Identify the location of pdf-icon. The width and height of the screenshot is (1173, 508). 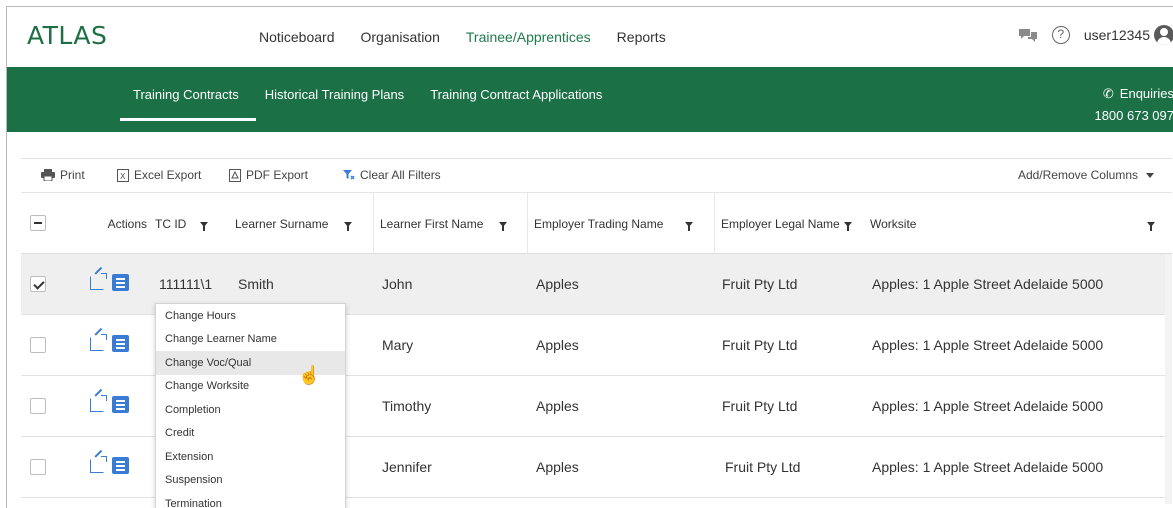
(235, 175).